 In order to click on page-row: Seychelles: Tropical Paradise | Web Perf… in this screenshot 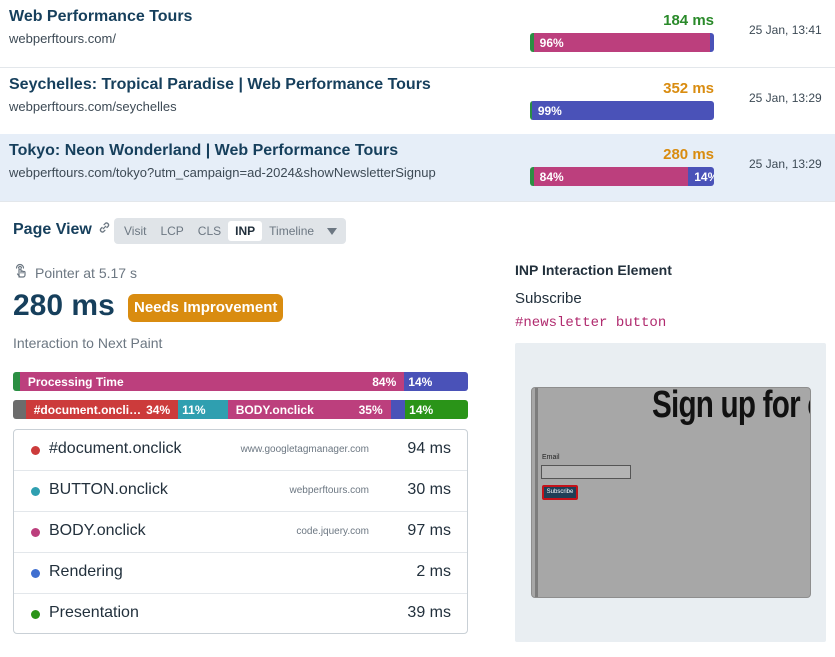, I will do `click(417, 102)`.